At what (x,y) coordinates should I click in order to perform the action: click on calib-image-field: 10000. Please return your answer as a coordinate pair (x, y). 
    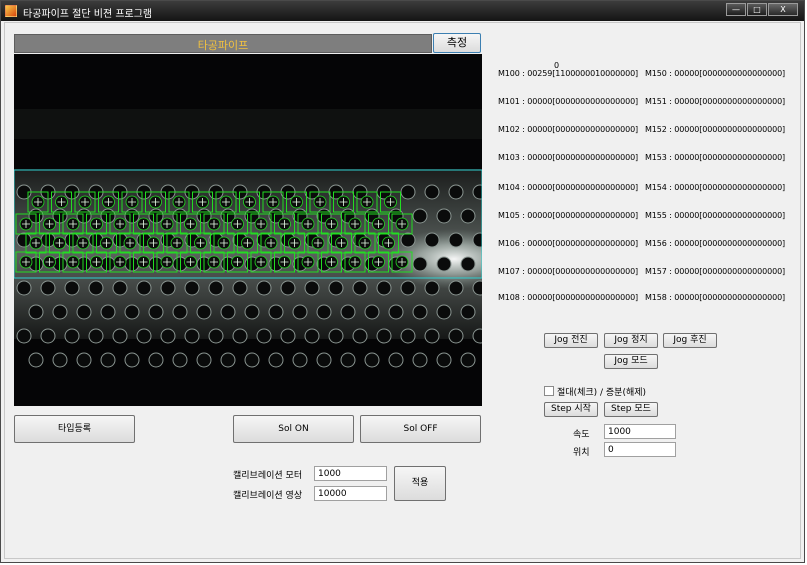
    Looking at the image, I should click on (350, 493).